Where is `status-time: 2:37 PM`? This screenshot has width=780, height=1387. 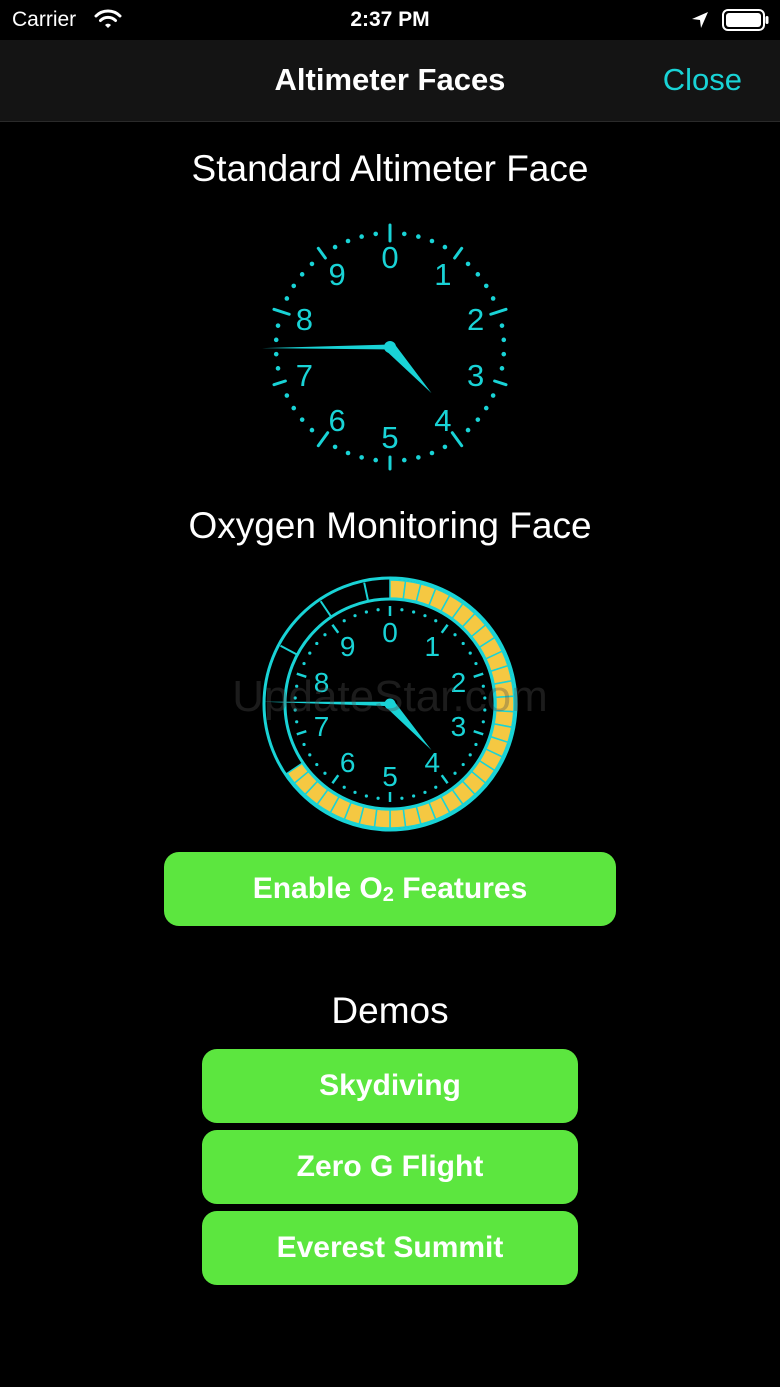 status-time: 2:37 PM is located at coordinates (390, 19).